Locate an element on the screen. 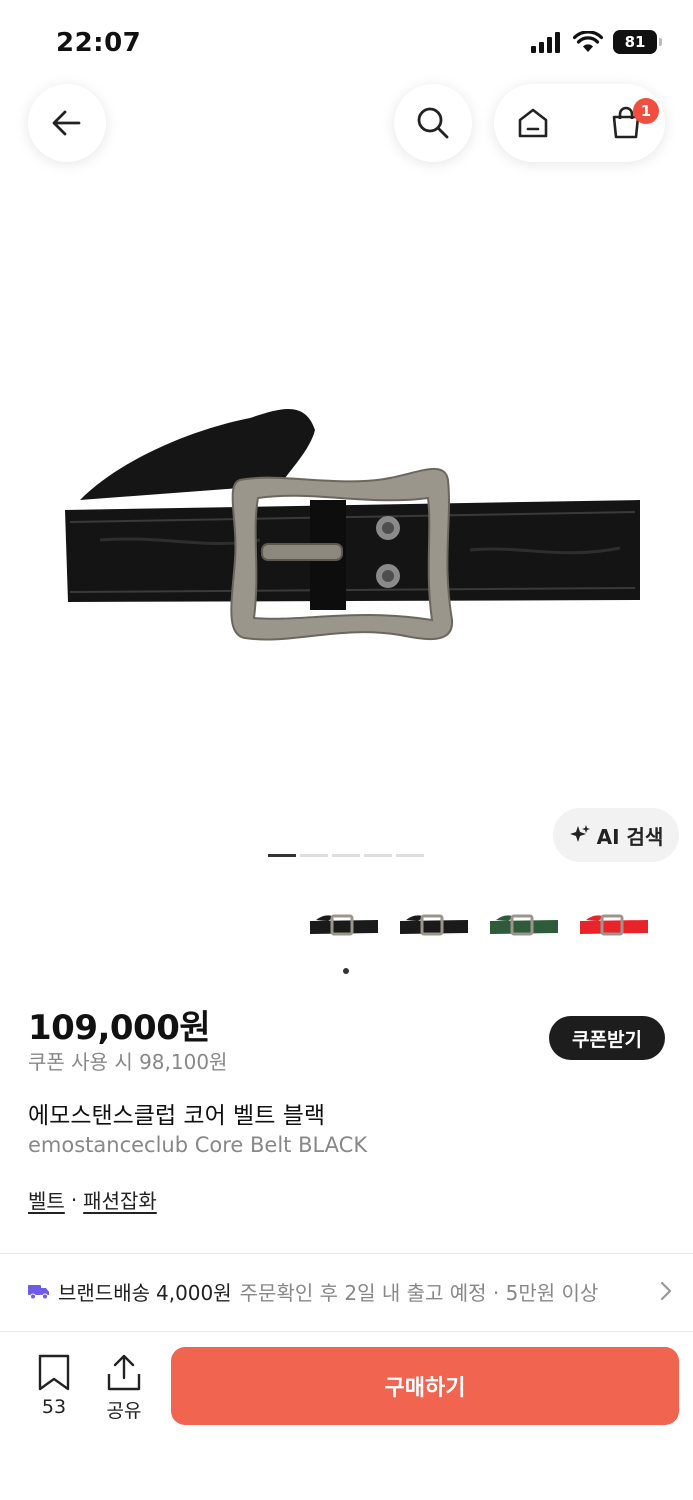  status-icons: 81 is located at coordinates (596, 42).